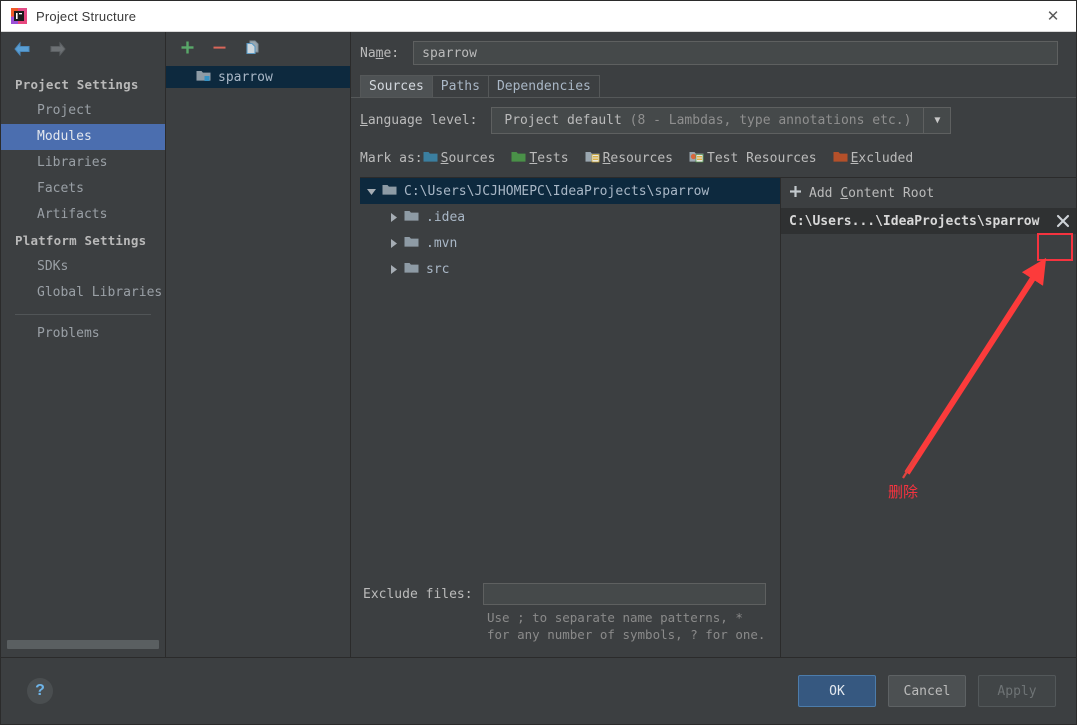 This screenshot has width=1077, height=725. I want to click on table-row: C:\Users\JCJHOMEPC\IdeaProjects\sparrow, so click(570, 191).